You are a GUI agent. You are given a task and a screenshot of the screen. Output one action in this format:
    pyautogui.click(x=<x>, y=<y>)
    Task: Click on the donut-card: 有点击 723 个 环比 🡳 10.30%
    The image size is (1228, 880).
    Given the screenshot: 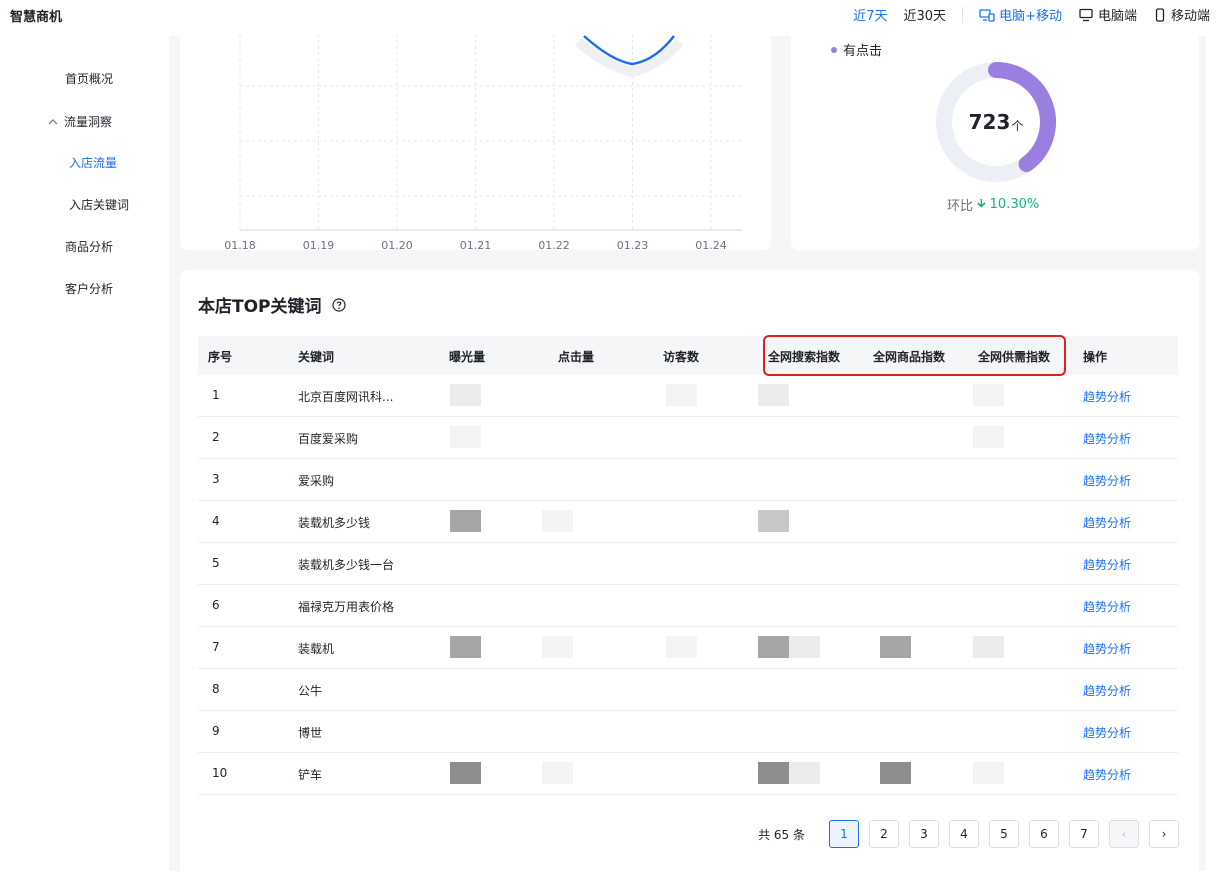 What is the action you would take?
    pyautogui.click(x=995, y=138)
    